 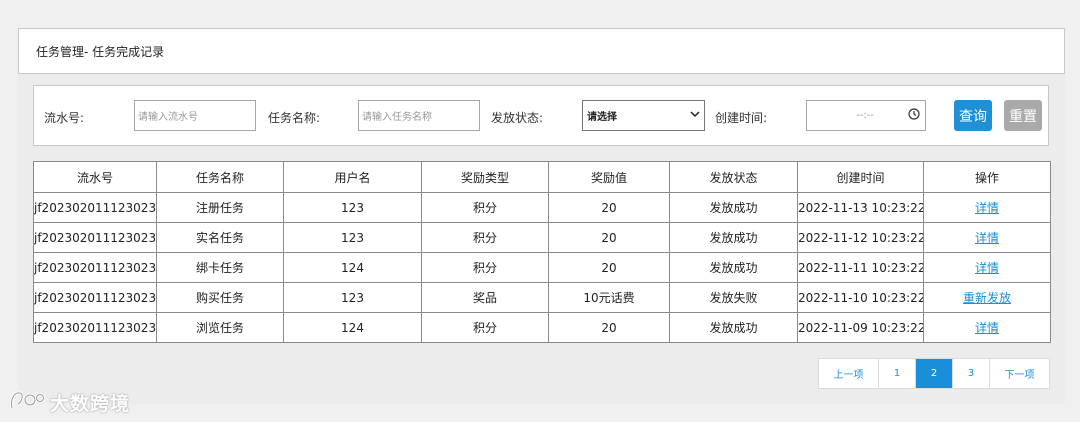 I want to click on clock-icon, so click(x=914, y=115).